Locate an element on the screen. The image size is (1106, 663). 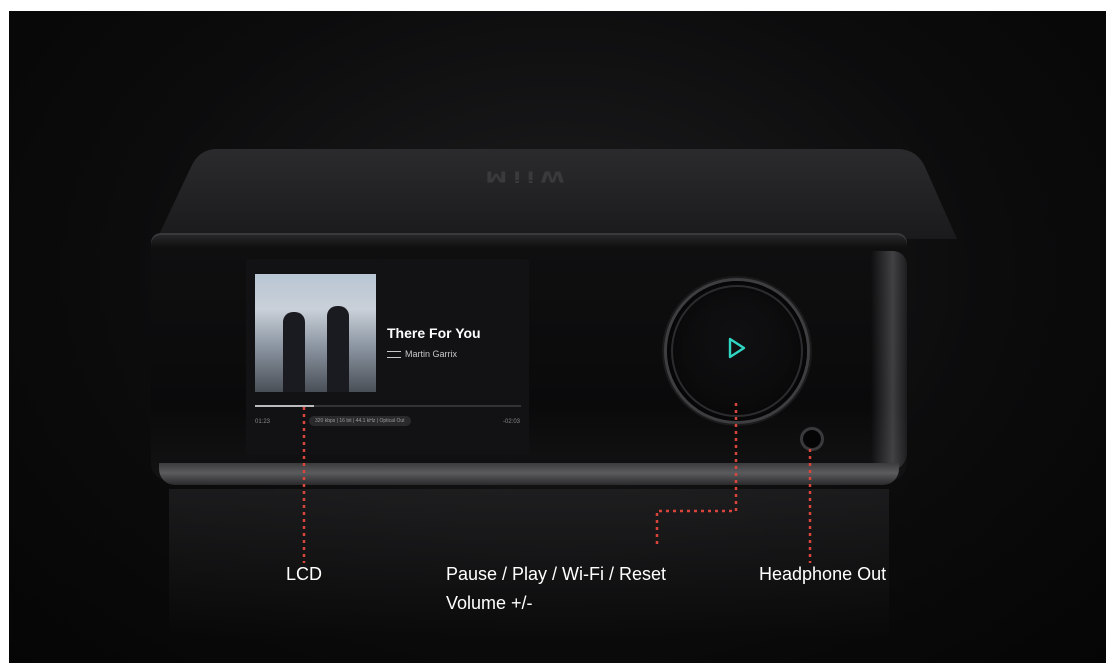
lcd-label: LCD is located at coordinates (304, 574).